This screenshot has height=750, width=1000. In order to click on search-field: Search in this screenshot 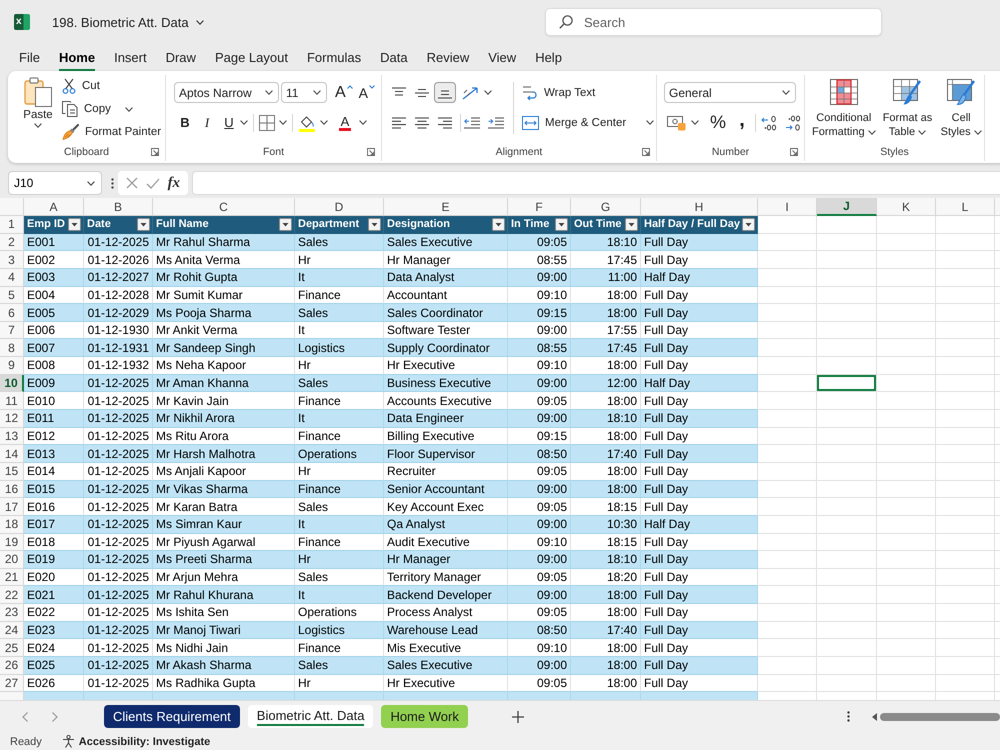, I will do `click(713, 22)`.